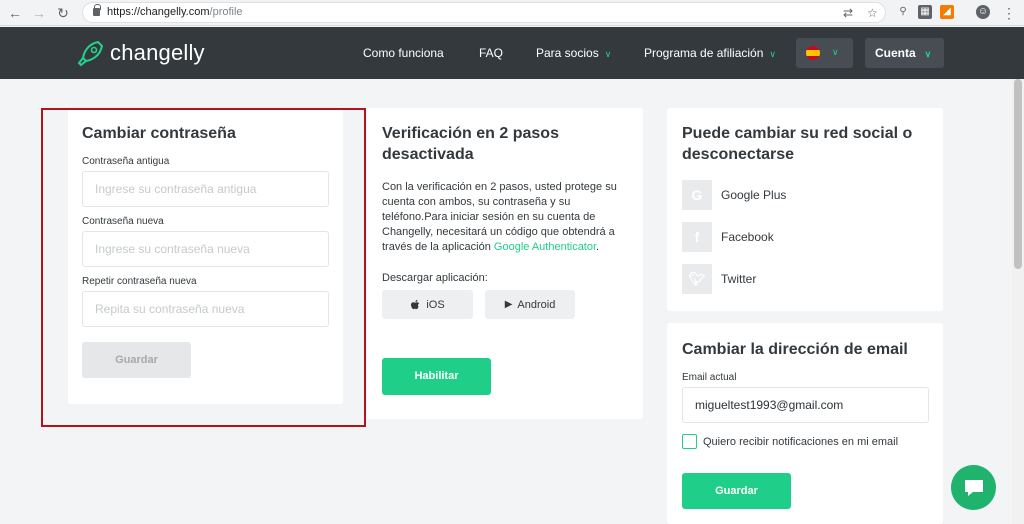  Describe the element at coordinates (436, 376) in the screenshot. I see `enable-2fa-button: Habilitar` at that location.